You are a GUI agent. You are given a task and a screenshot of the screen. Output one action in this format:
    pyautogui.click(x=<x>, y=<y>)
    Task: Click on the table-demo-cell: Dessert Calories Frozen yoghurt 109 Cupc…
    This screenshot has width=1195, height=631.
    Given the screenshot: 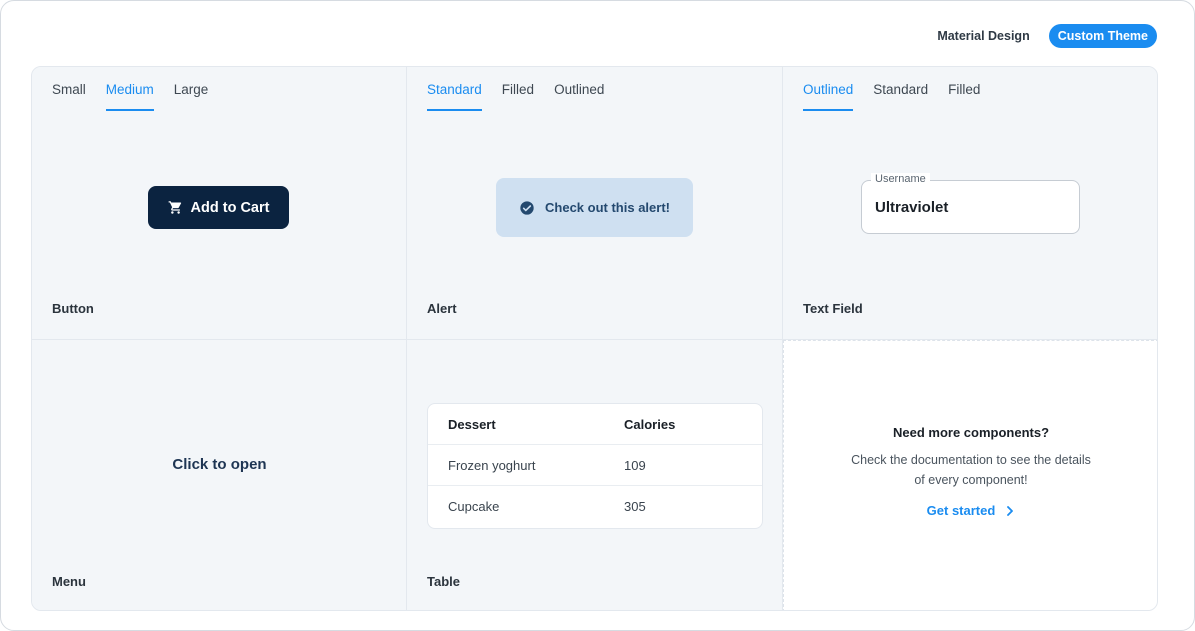 What is the action you would take?
    pyautogui.click(x=595, y=475)
    